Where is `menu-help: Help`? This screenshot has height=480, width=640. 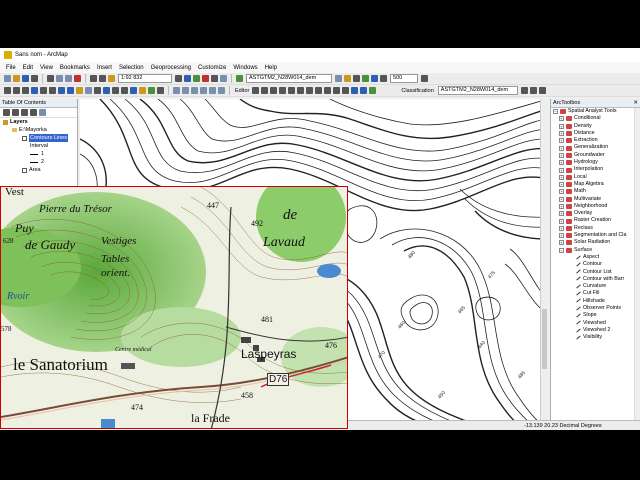 menu-help: Help is located at coordinates (271, 68).